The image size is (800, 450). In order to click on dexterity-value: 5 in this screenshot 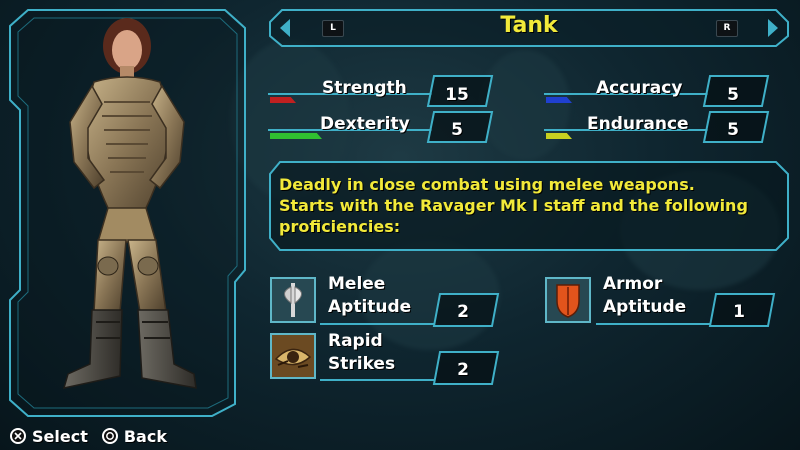, I will do `click(457, 130)`.